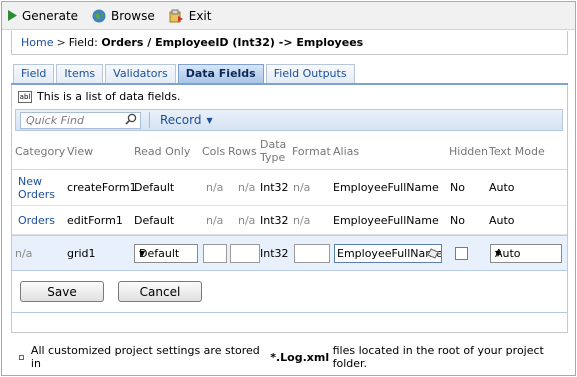  Describe the element at coordinates (312, 253) in the screenshot. I see `format-input` at that location.